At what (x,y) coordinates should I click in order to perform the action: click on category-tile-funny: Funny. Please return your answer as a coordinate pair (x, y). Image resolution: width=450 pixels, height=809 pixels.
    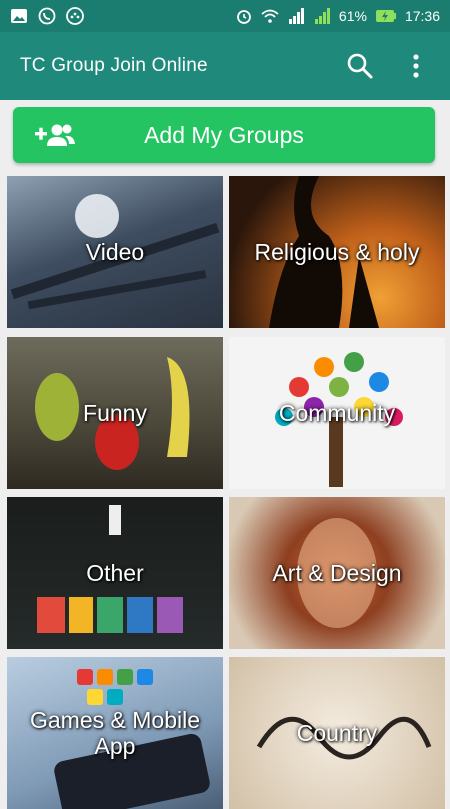
    Looking at the image, I should click on (115, 413).